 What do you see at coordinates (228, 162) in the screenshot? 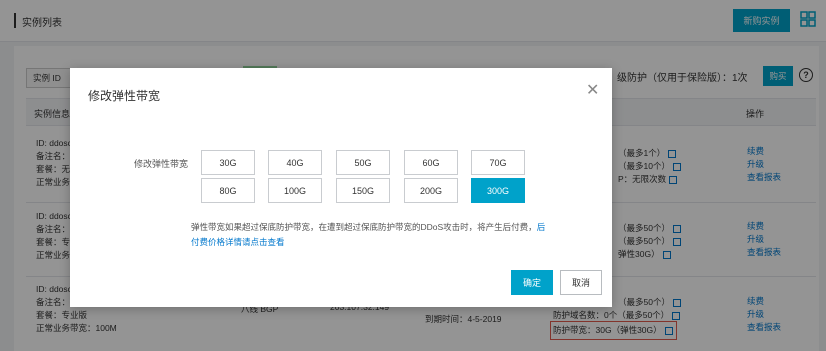
I see `bandwidth-option-30g: 30G` at bounding box center [228, 162].